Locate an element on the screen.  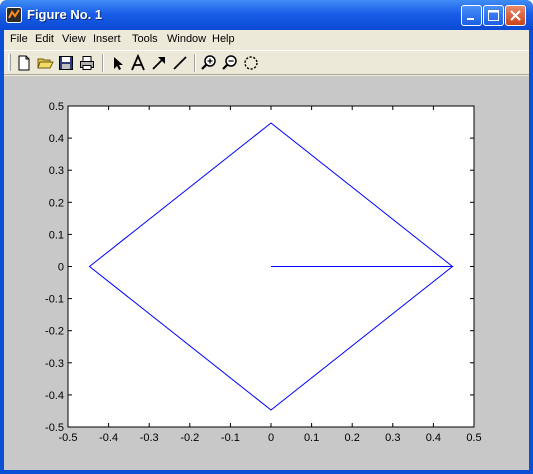
insert-line-button is located at coordinates (180, 63).